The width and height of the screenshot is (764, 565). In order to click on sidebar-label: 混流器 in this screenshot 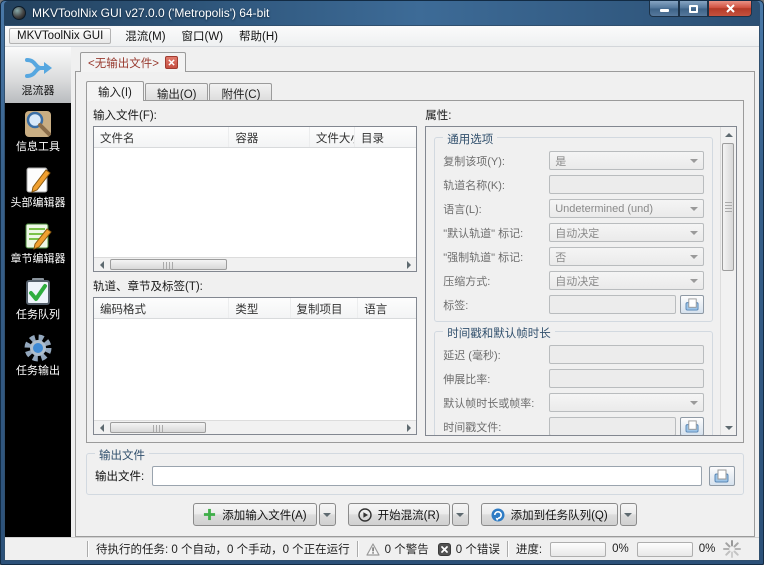, I will do `click(38, 91)`.